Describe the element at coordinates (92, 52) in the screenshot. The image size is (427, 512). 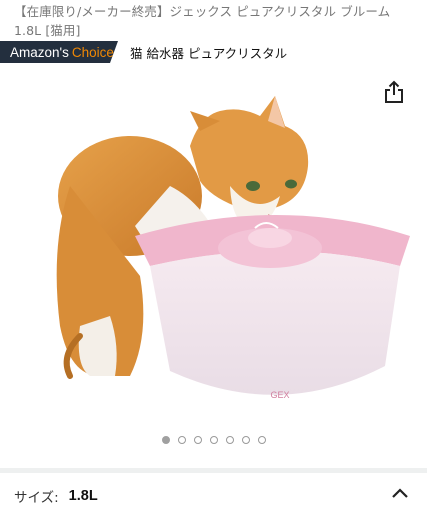
I see `badge-choice-text: Choice` at that location.